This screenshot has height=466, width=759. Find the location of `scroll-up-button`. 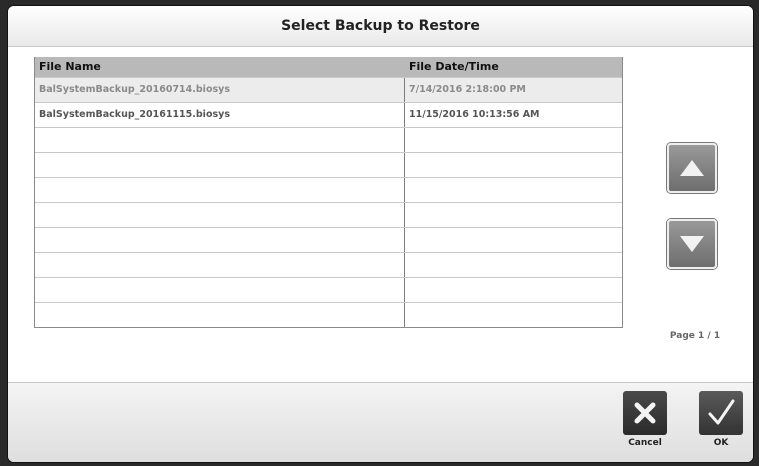

scroll-up-button is located at coordinates (692, 168).